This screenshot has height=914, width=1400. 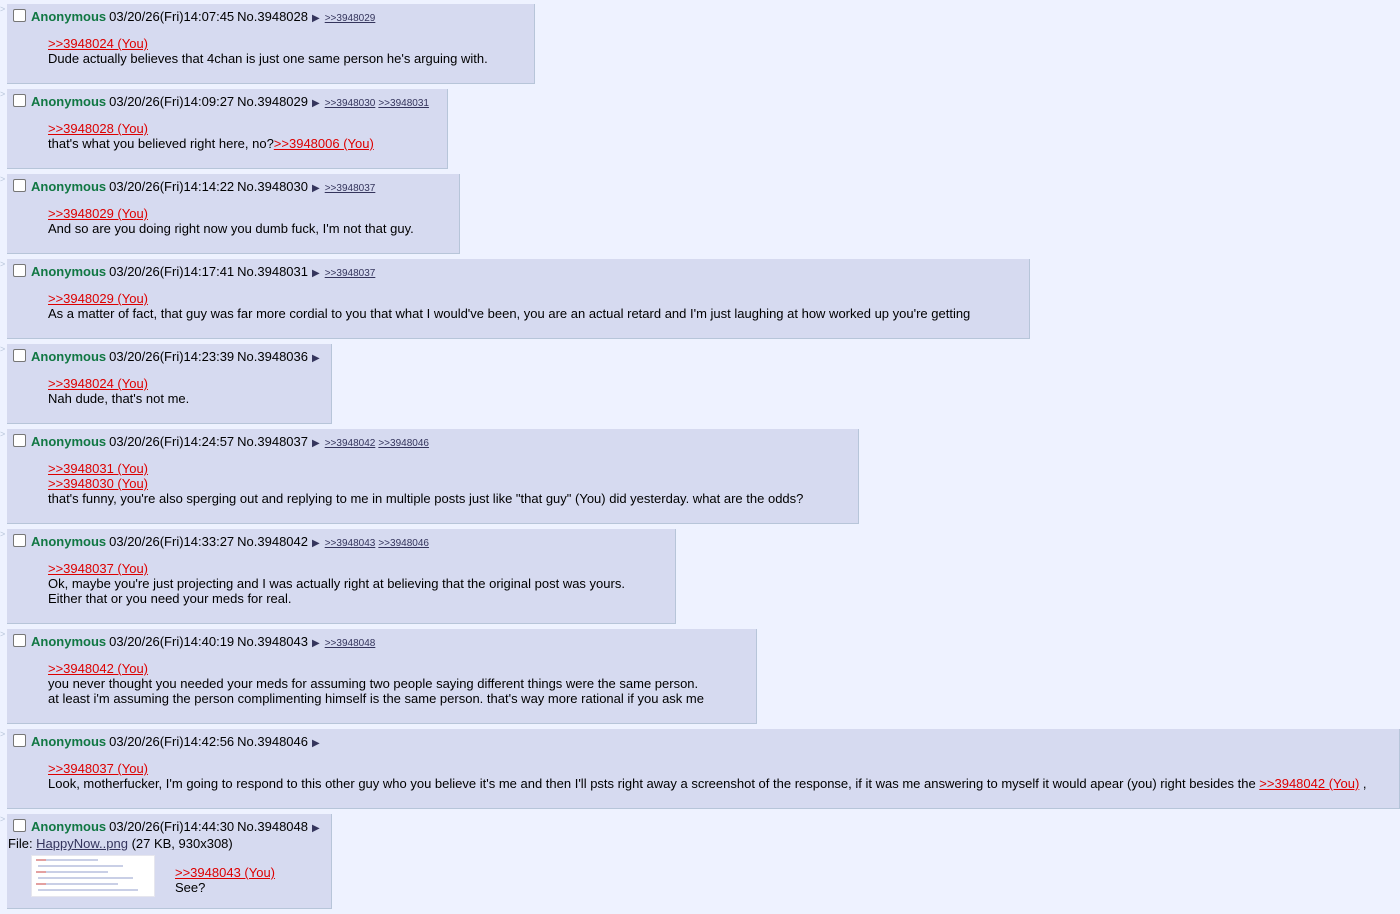 What do you see at coordinates (350, 443) in the screenshot?
I see `backlink: >>3948042` at bounding box center [350, 443].